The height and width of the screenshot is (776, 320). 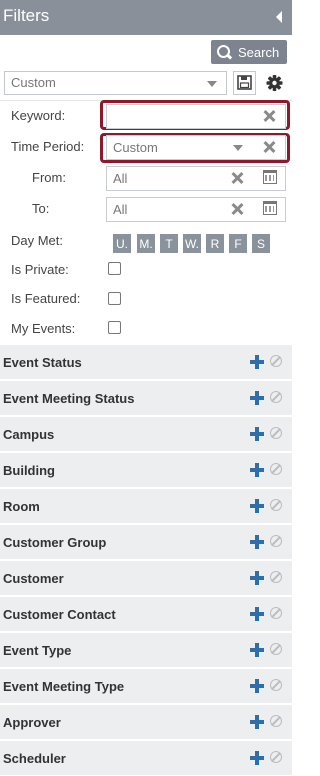 What do you see at coordinates (33, 578) in the screenshot?
I see `section-title: Customer` at bounding box center [33, 578].